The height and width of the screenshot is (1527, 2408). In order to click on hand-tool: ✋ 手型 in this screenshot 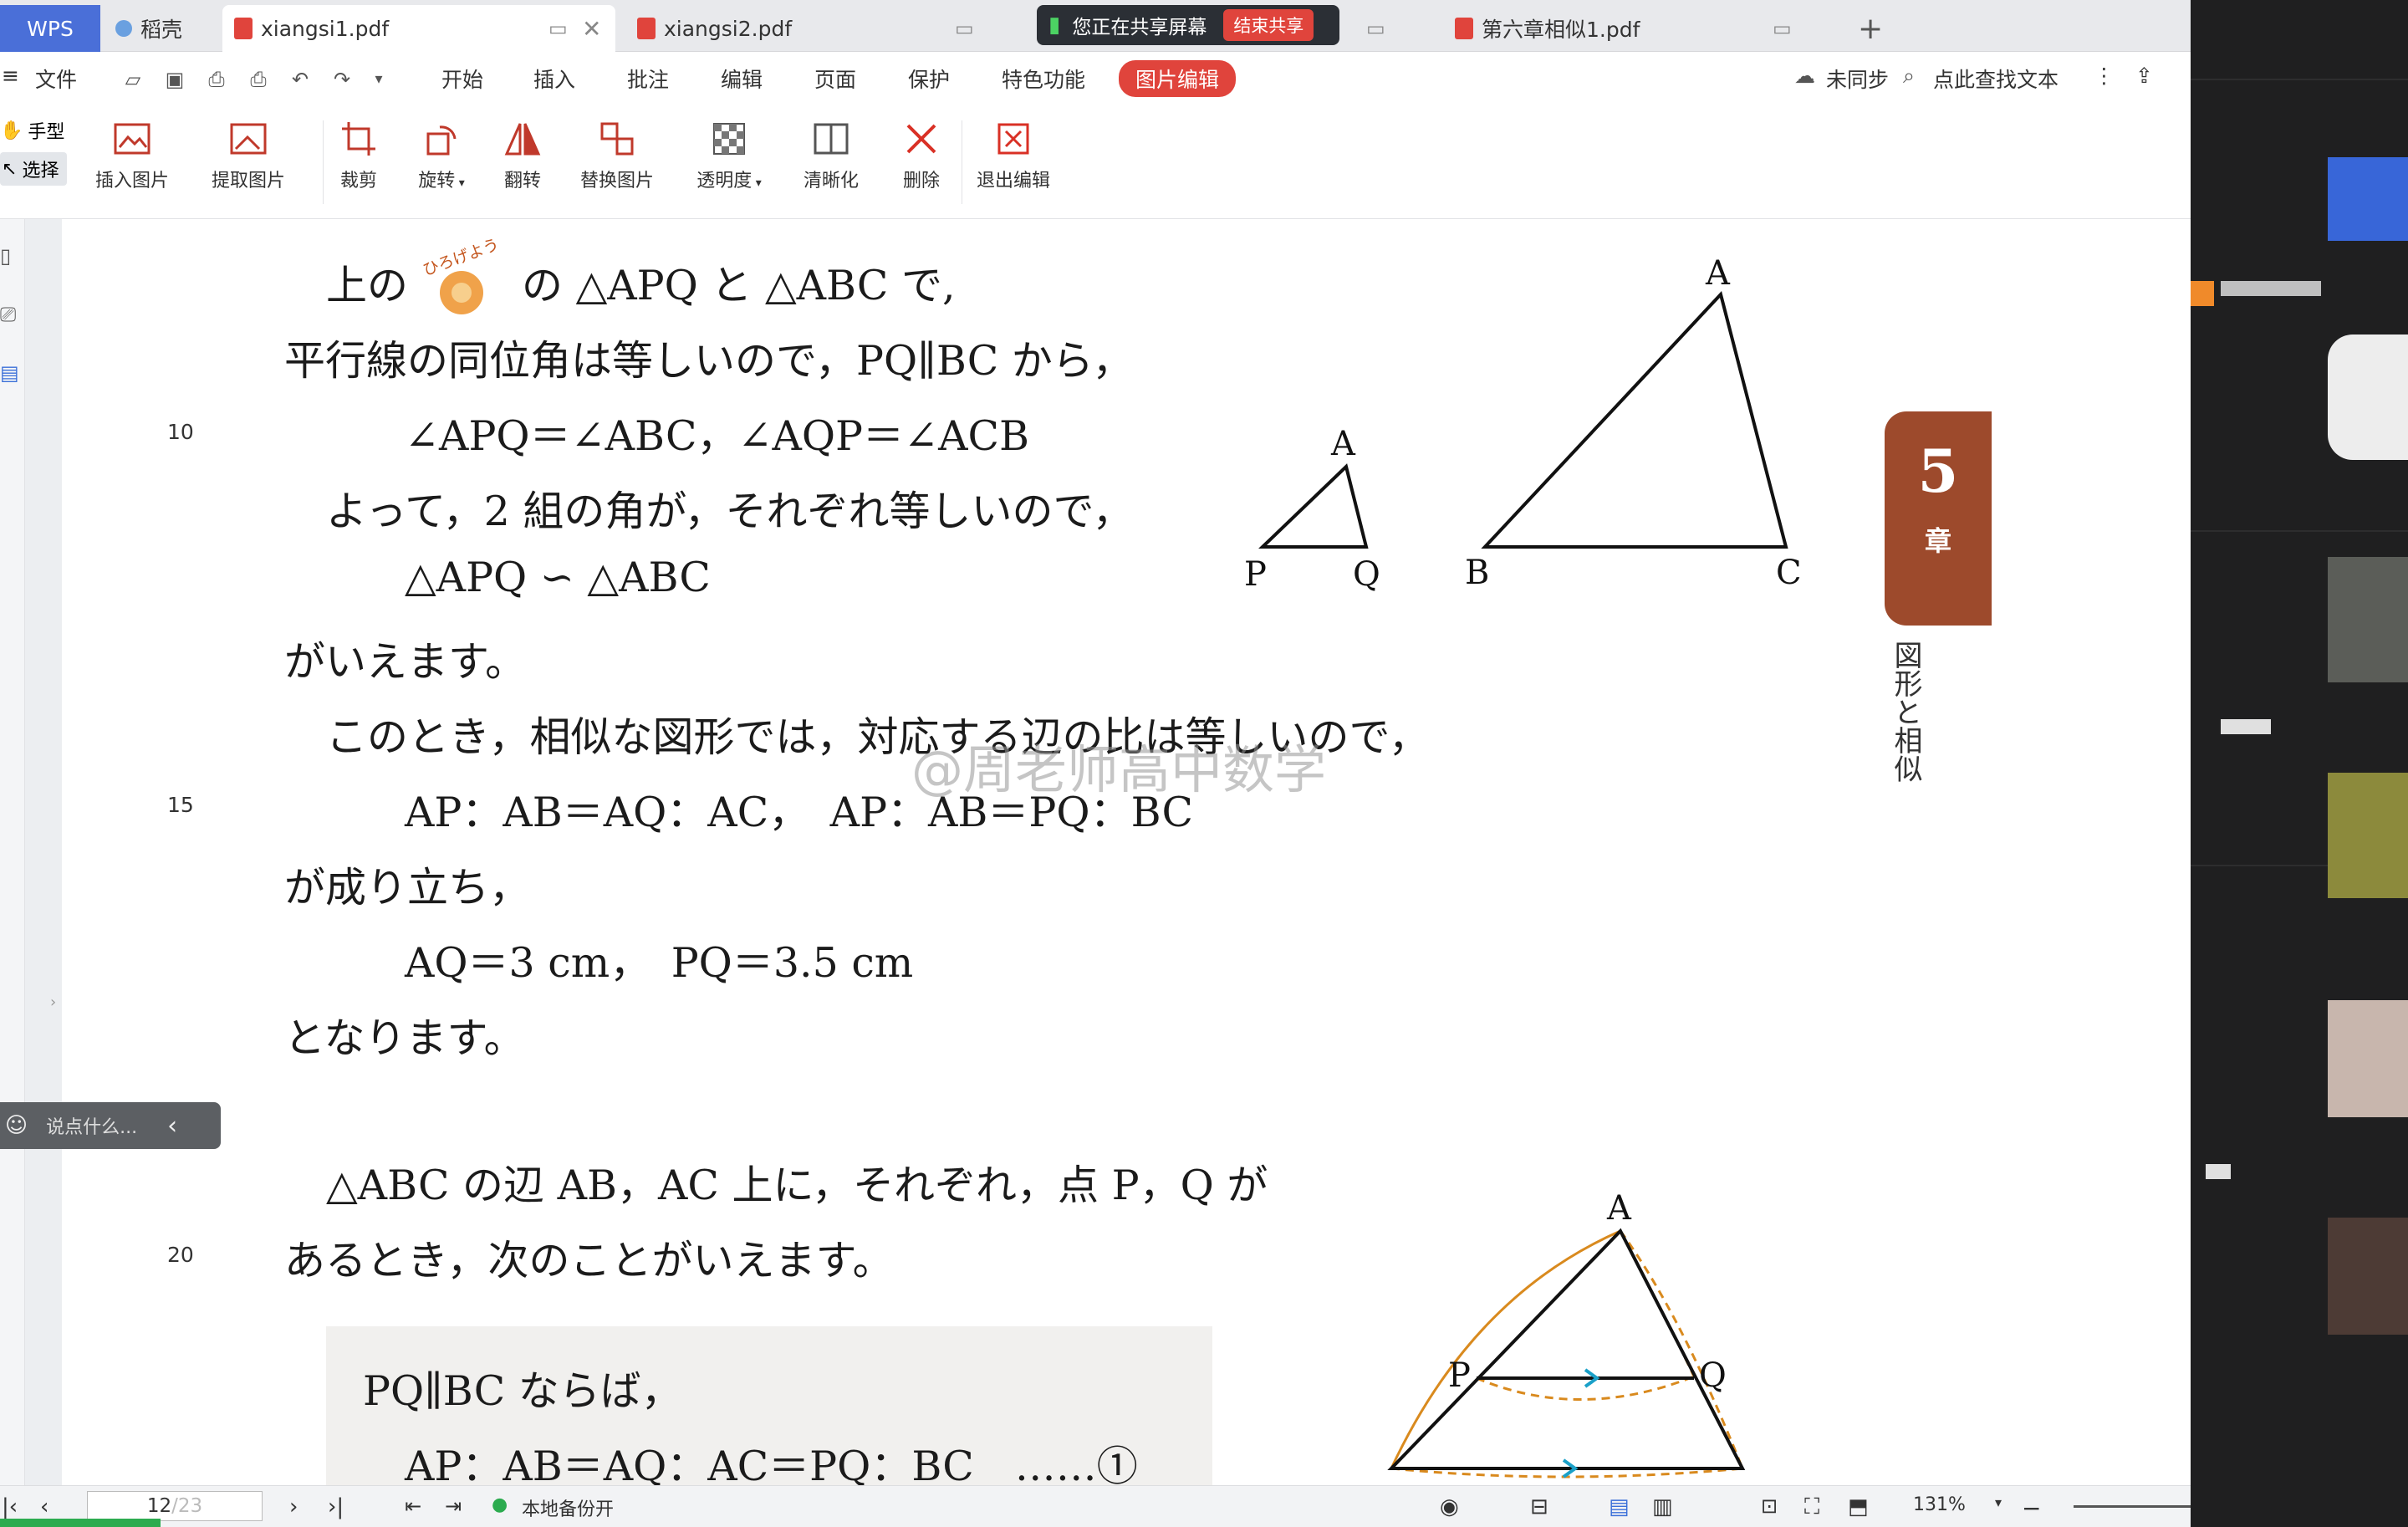, I will do `click(32, 130)`.